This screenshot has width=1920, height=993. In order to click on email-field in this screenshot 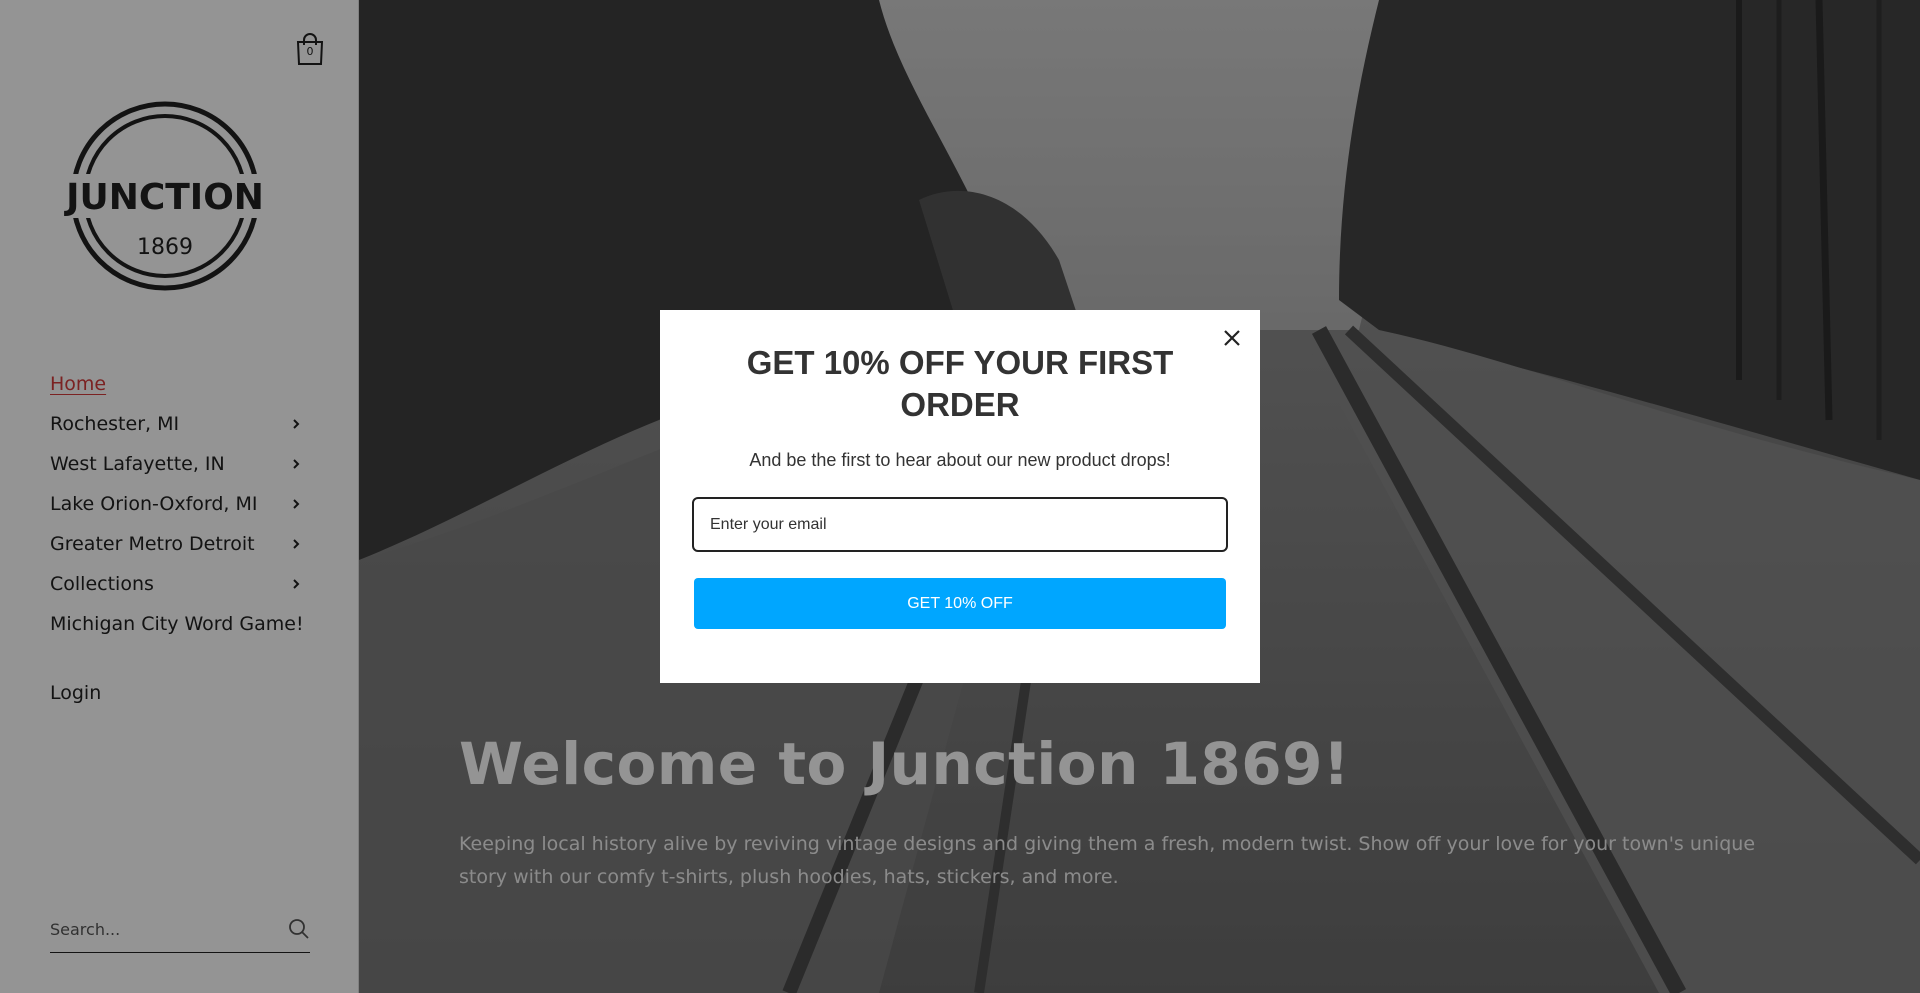, I will do `click(960, 524)`.